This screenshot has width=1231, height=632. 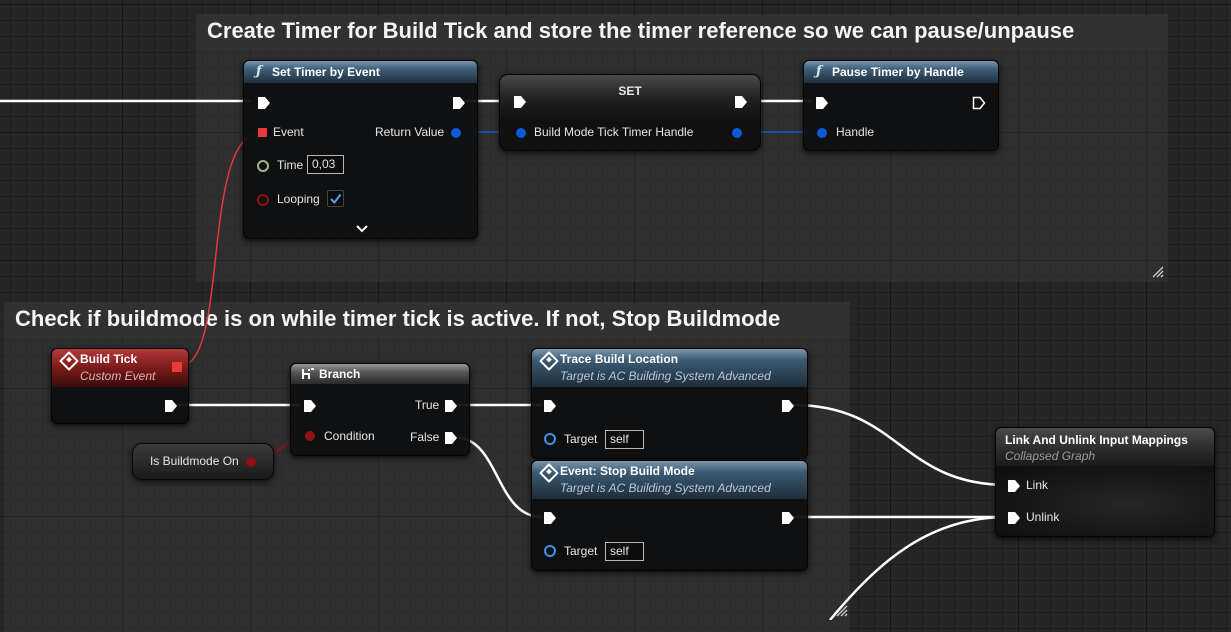 I want to click on link-label: Link, so click(x=1037, y=485).